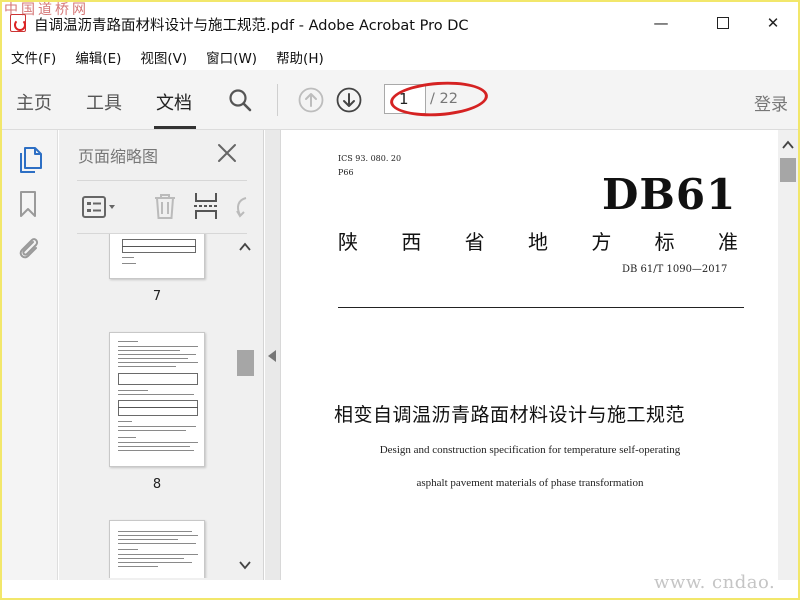  What do you see at coordinates (227, 153) in the screenshot?
I see `close-icon` at bounding box center [227, 153].